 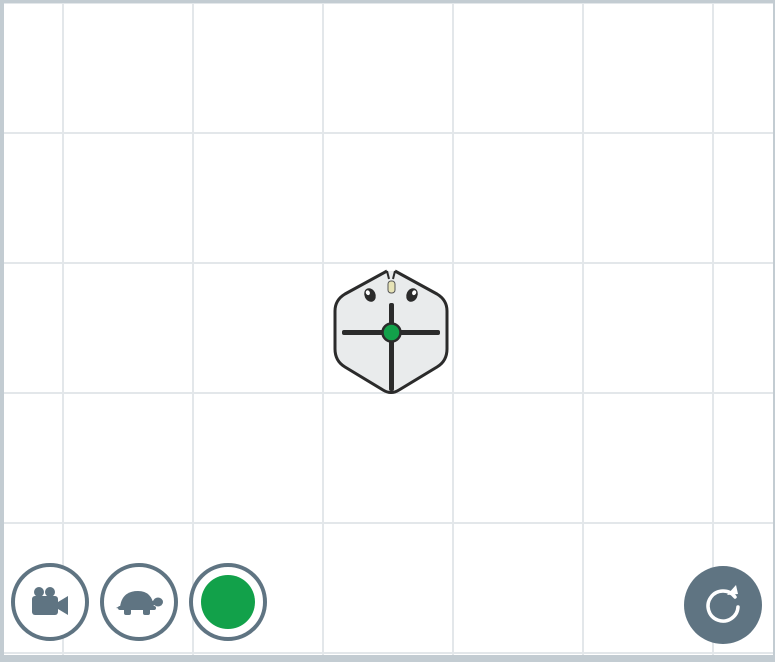 I want to click on pen-color-button, so click(x=228, y=602).